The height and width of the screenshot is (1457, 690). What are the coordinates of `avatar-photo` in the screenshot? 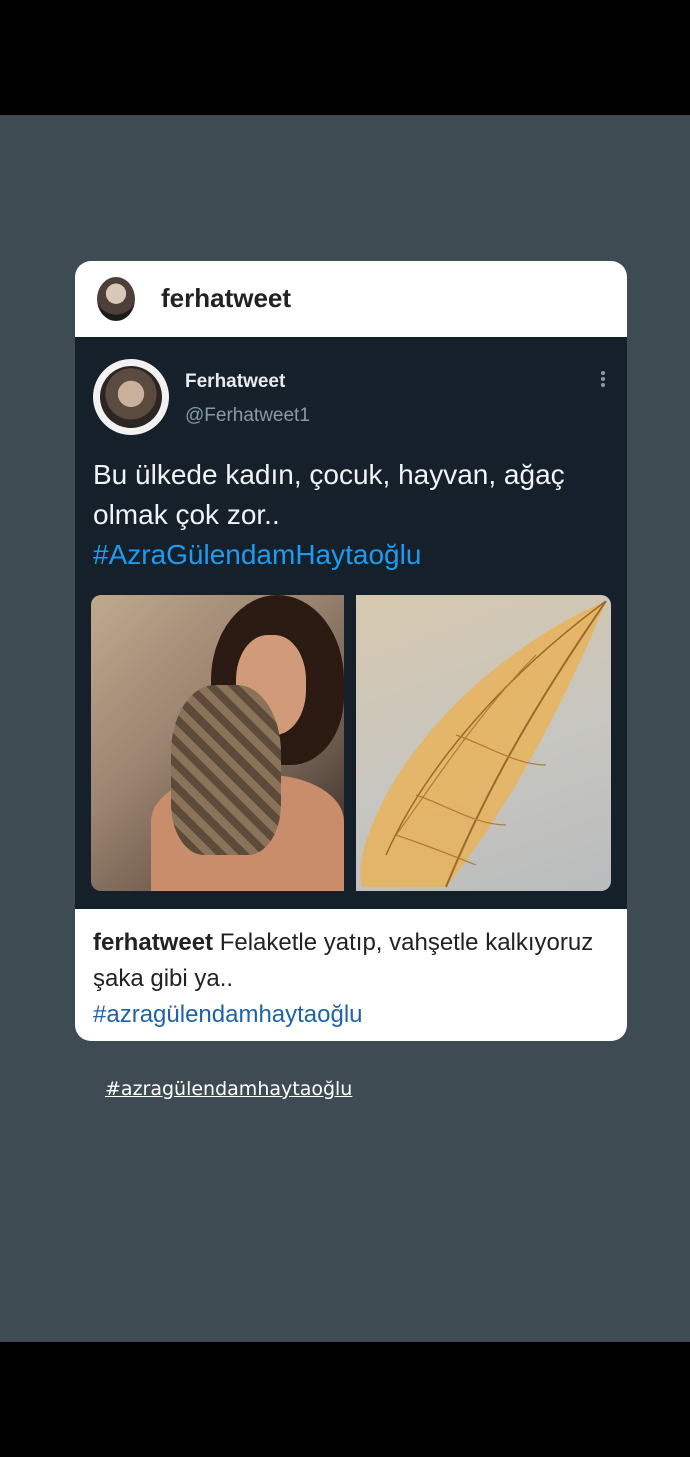 It's located at (131, 397).